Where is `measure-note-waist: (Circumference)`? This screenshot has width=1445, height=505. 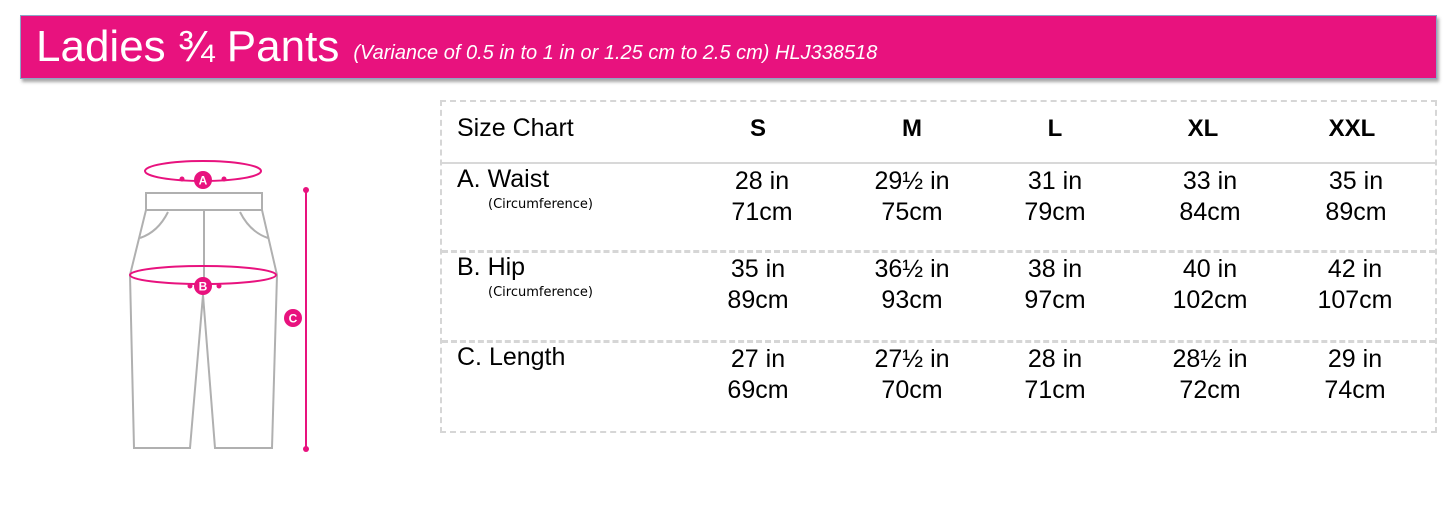 measure-note-waist: (Circumference) is located at coordinates (540, 204).